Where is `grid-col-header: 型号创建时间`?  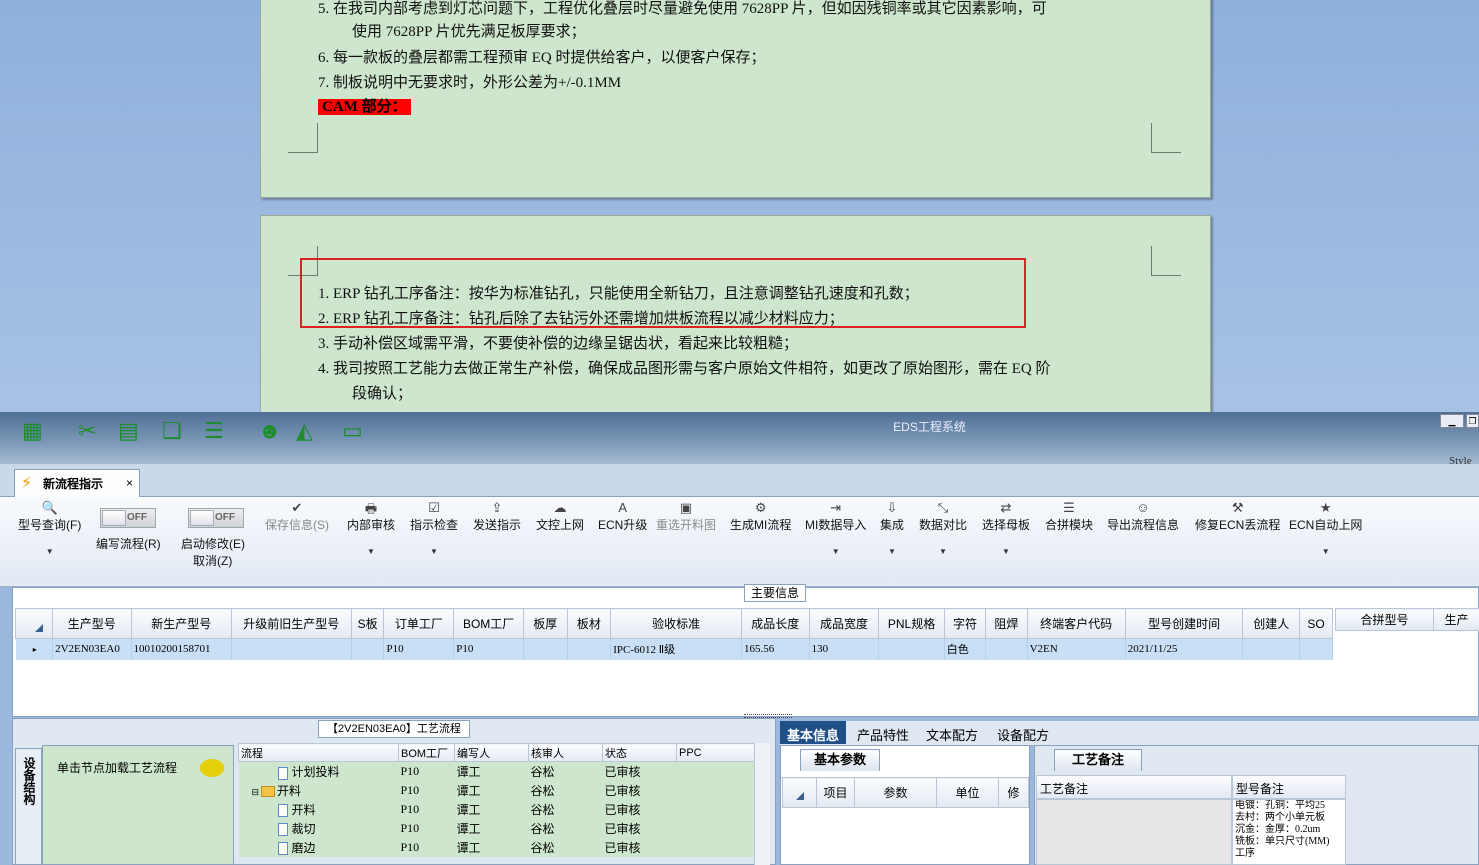 grid-col-header: 型号创建时间 is located at coordinates (1184, 623).